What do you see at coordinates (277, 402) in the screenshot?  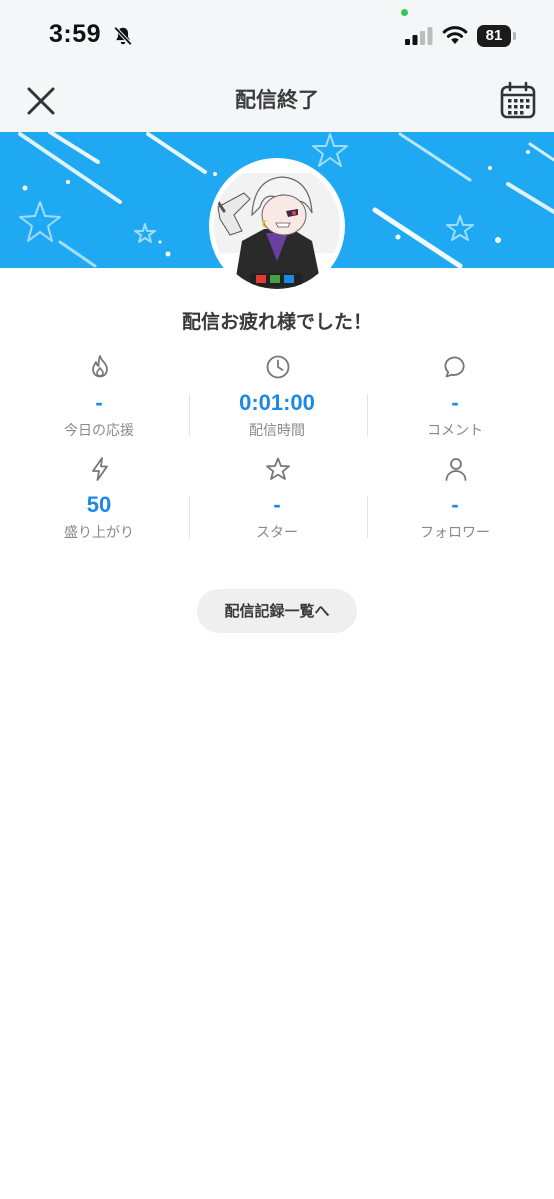 I see `stat-value: 0:01:00` at bounding box center [277, 402].